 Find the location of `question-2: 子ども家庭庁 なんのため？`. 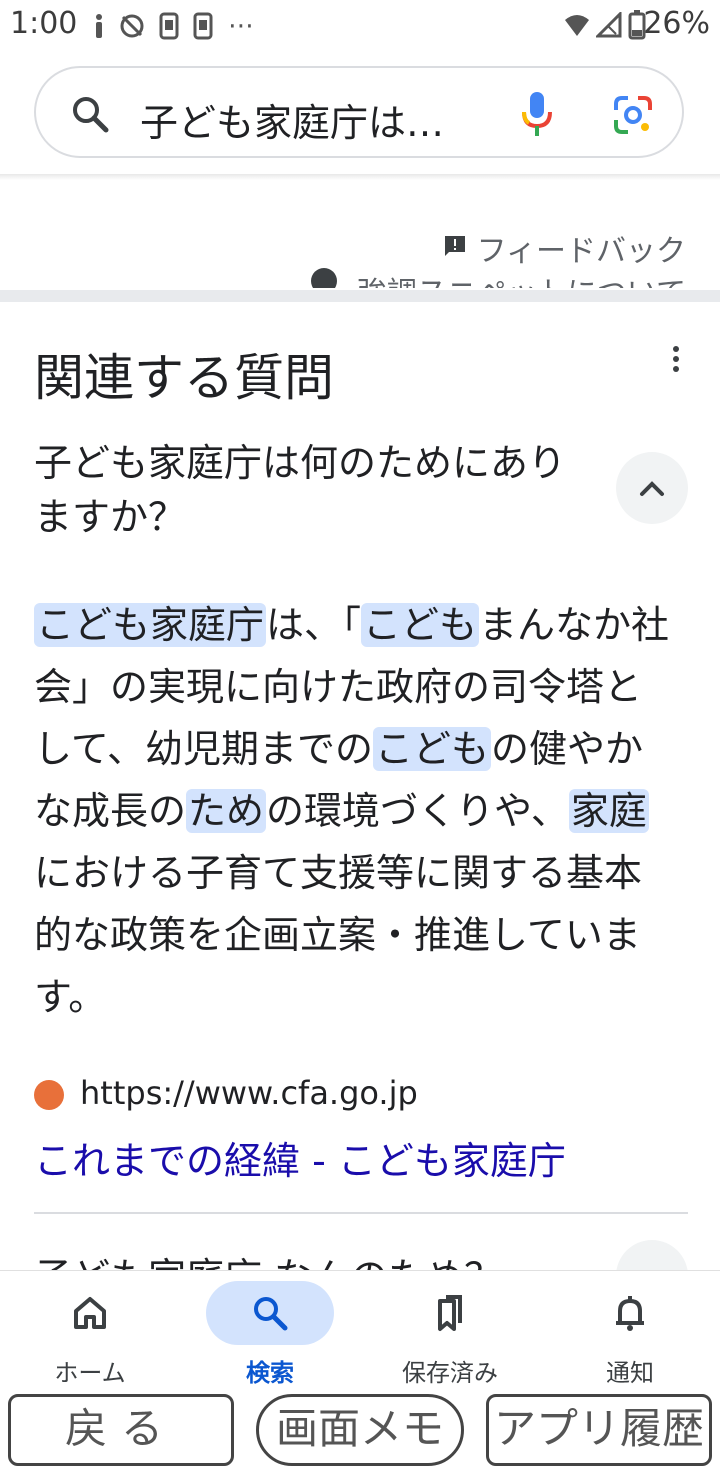

question-2: 子ども家庭庁 なんのため？ is located at coordinates (314, 1255).